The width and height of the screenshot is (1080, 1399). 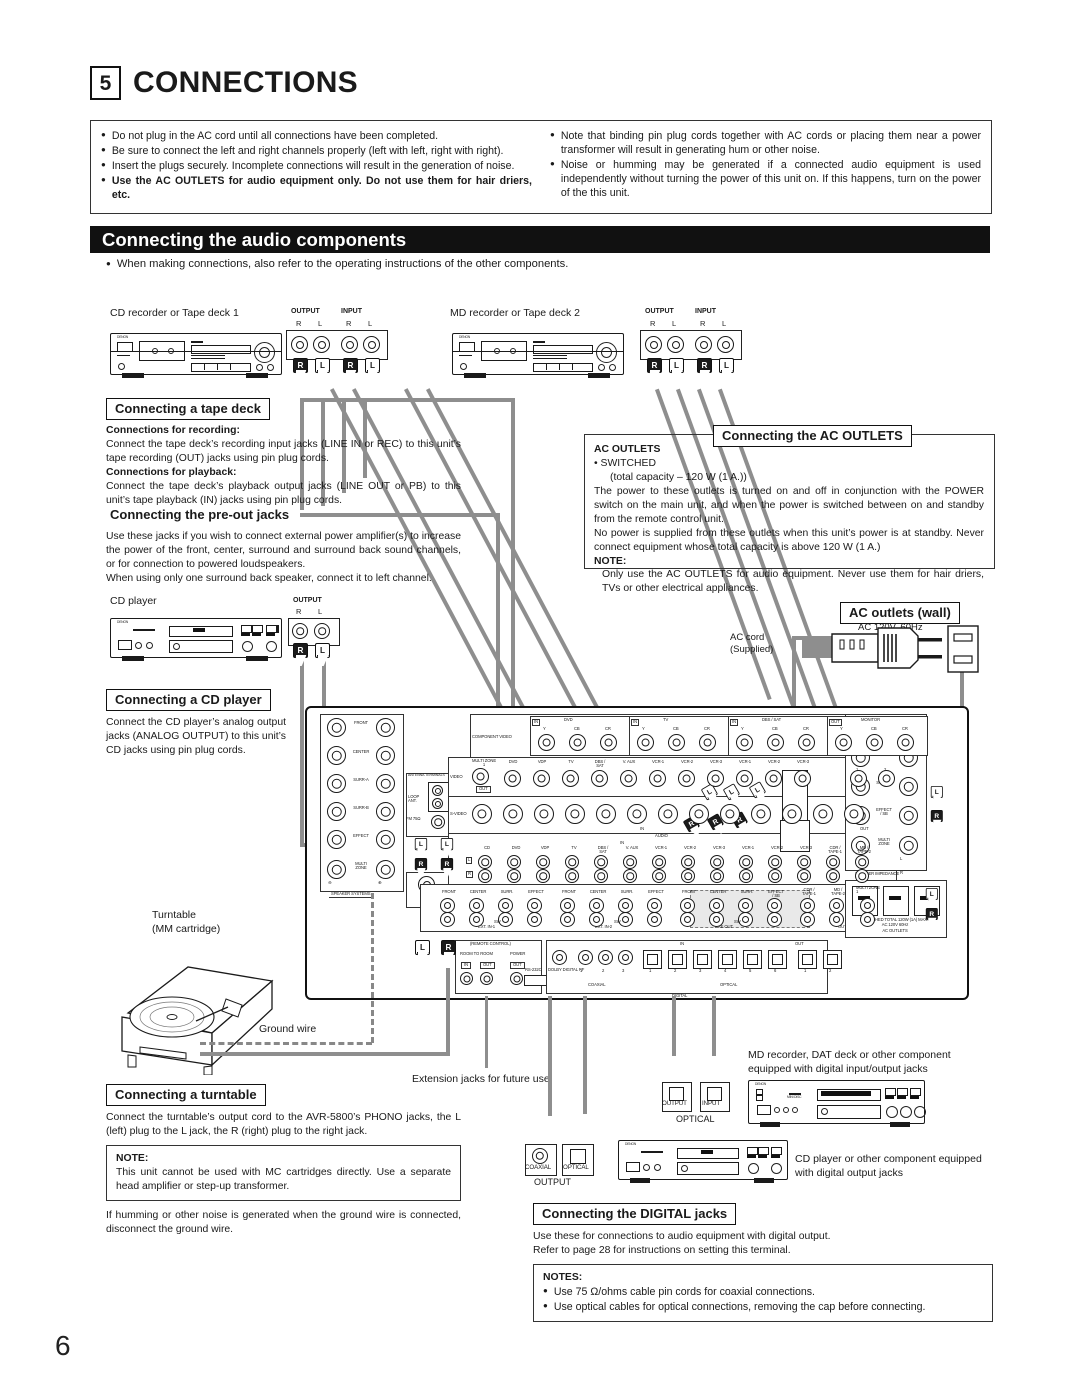 What do you see at coordinates (867, 905) in the screenshot?
I see `multizone-jack-l` at bounding box center [867, 905].